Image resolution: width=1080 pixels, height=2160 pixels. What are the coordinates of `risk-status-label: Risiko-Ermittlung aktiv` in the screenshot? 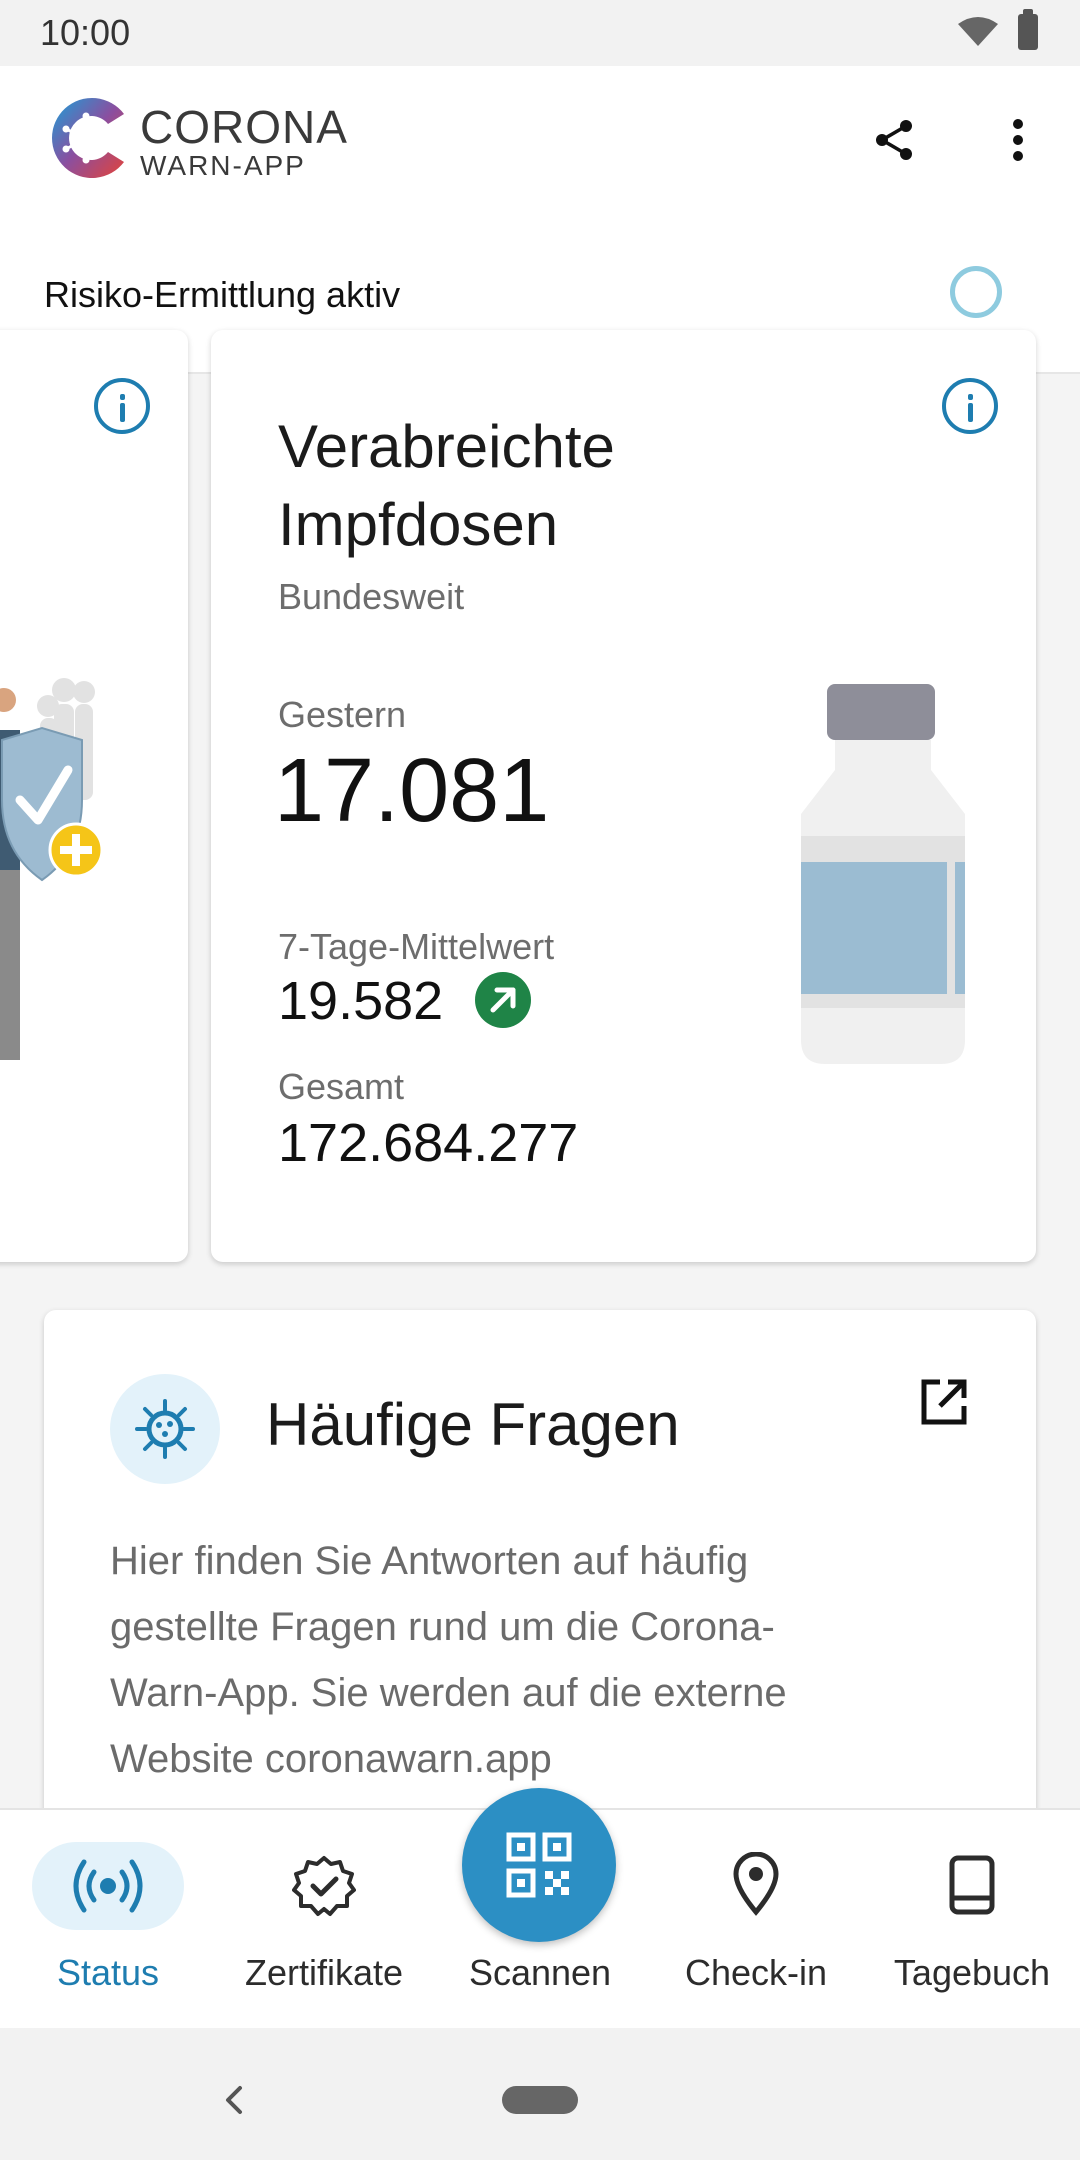 It's located at (222, 295).